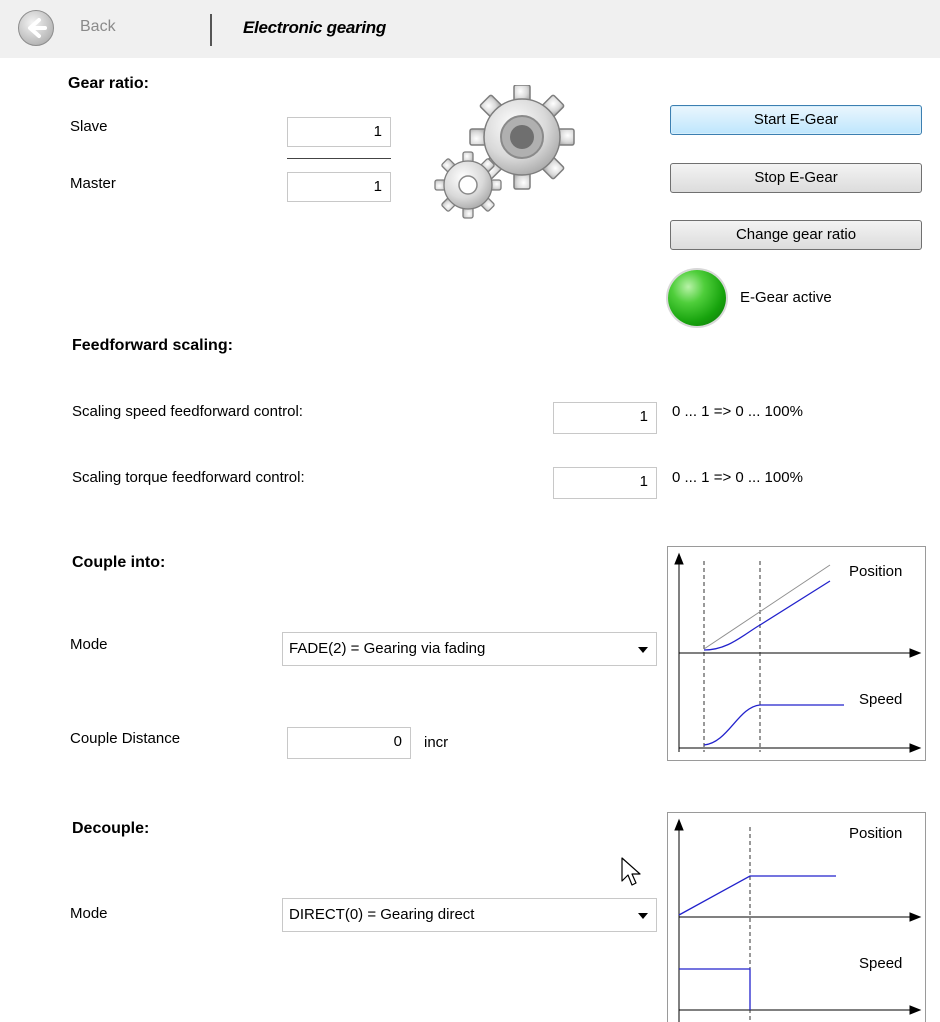 The image size is (940, 1022). What do you see at coordinates (89, 913) in the screenshot?
I see `decouple-mode-label: Mode` at bounding box center [89, 913].